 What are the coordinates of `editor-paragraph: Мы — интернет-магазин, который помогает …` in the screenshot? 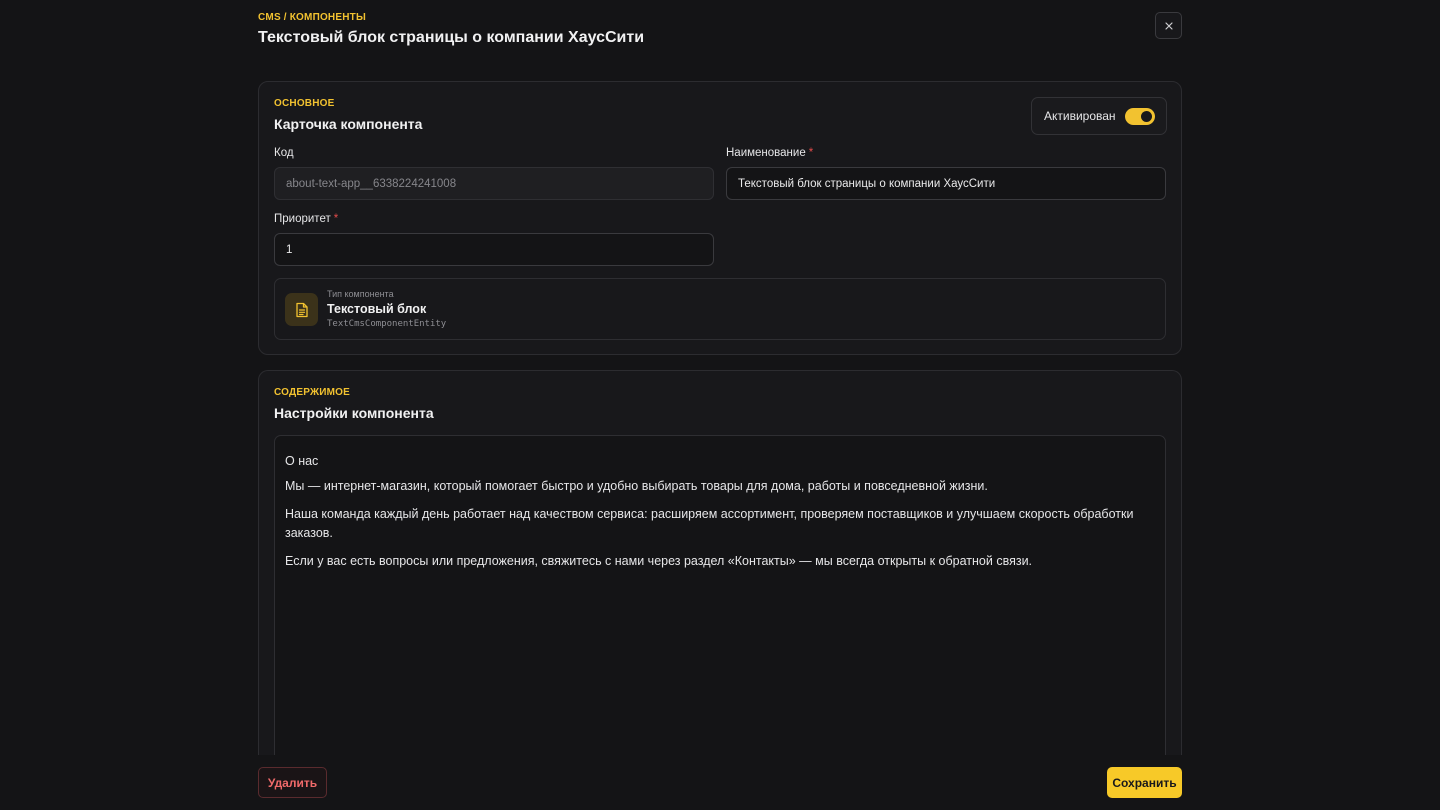 It's located at (636, 486).